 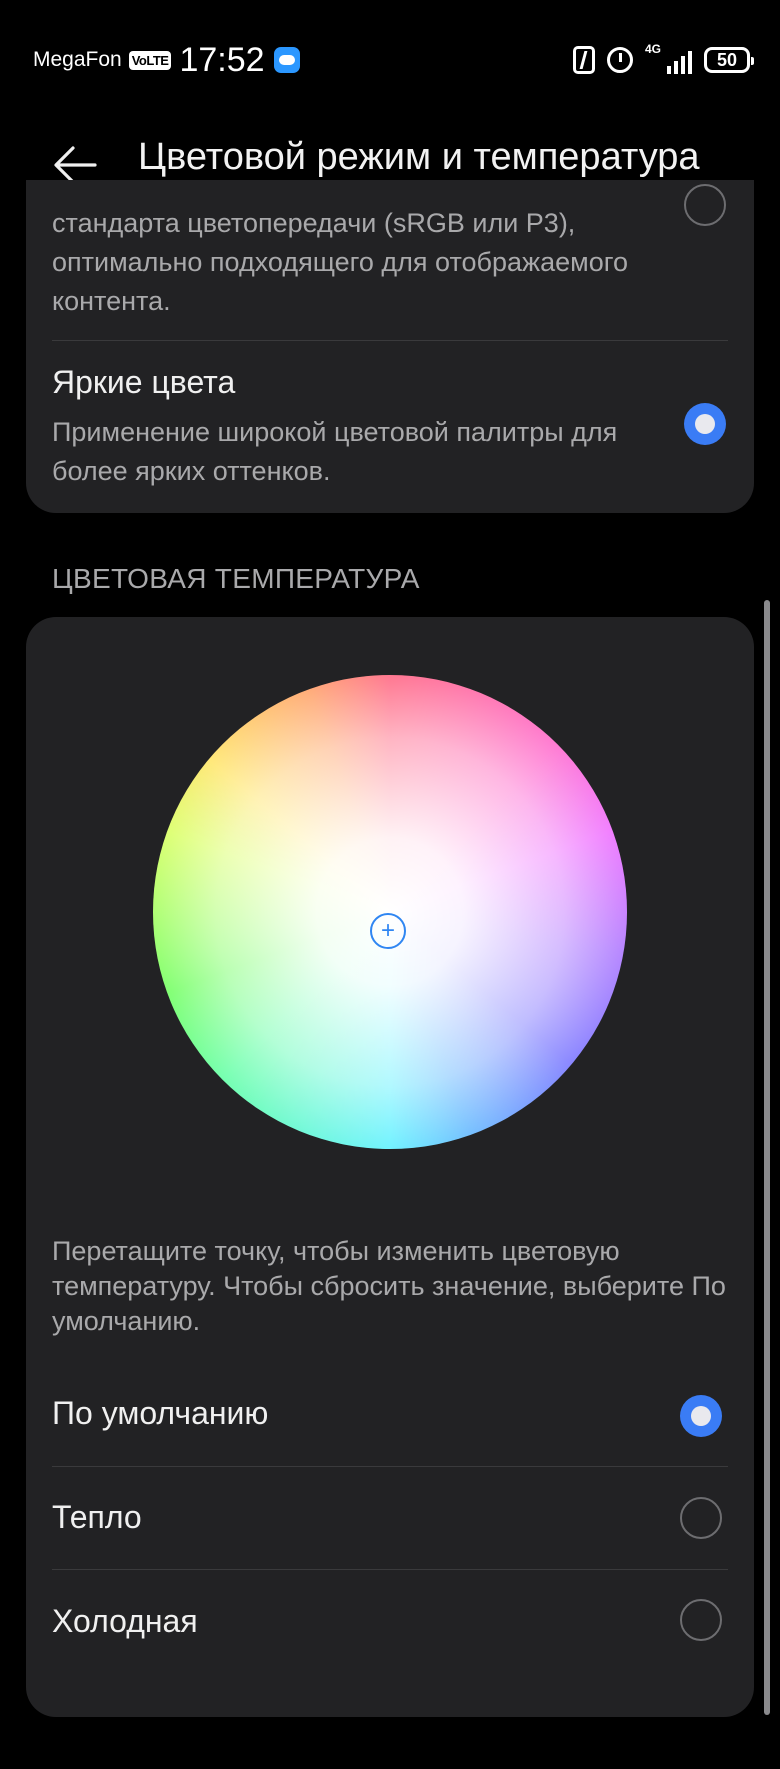 I want to click on scrollbar, so click(x=767, y=1157).